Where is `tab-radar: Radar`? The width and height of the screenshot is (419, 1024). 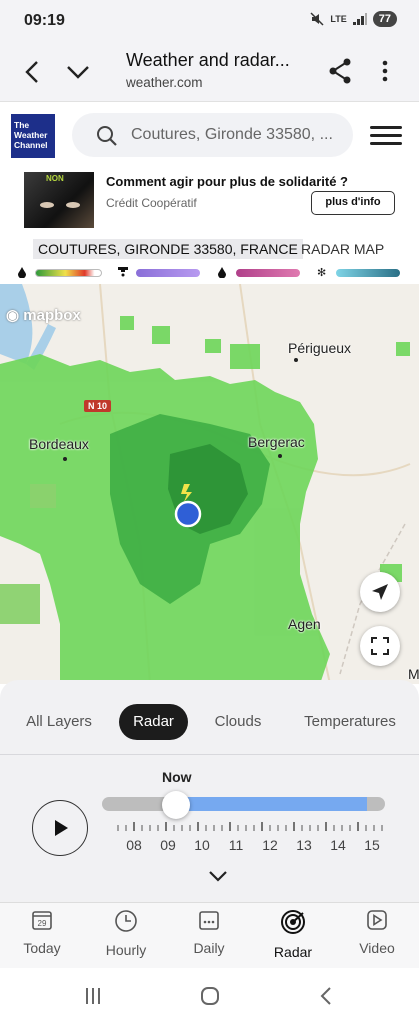 tab-radar: Radar is located at coordinates (153, 722).